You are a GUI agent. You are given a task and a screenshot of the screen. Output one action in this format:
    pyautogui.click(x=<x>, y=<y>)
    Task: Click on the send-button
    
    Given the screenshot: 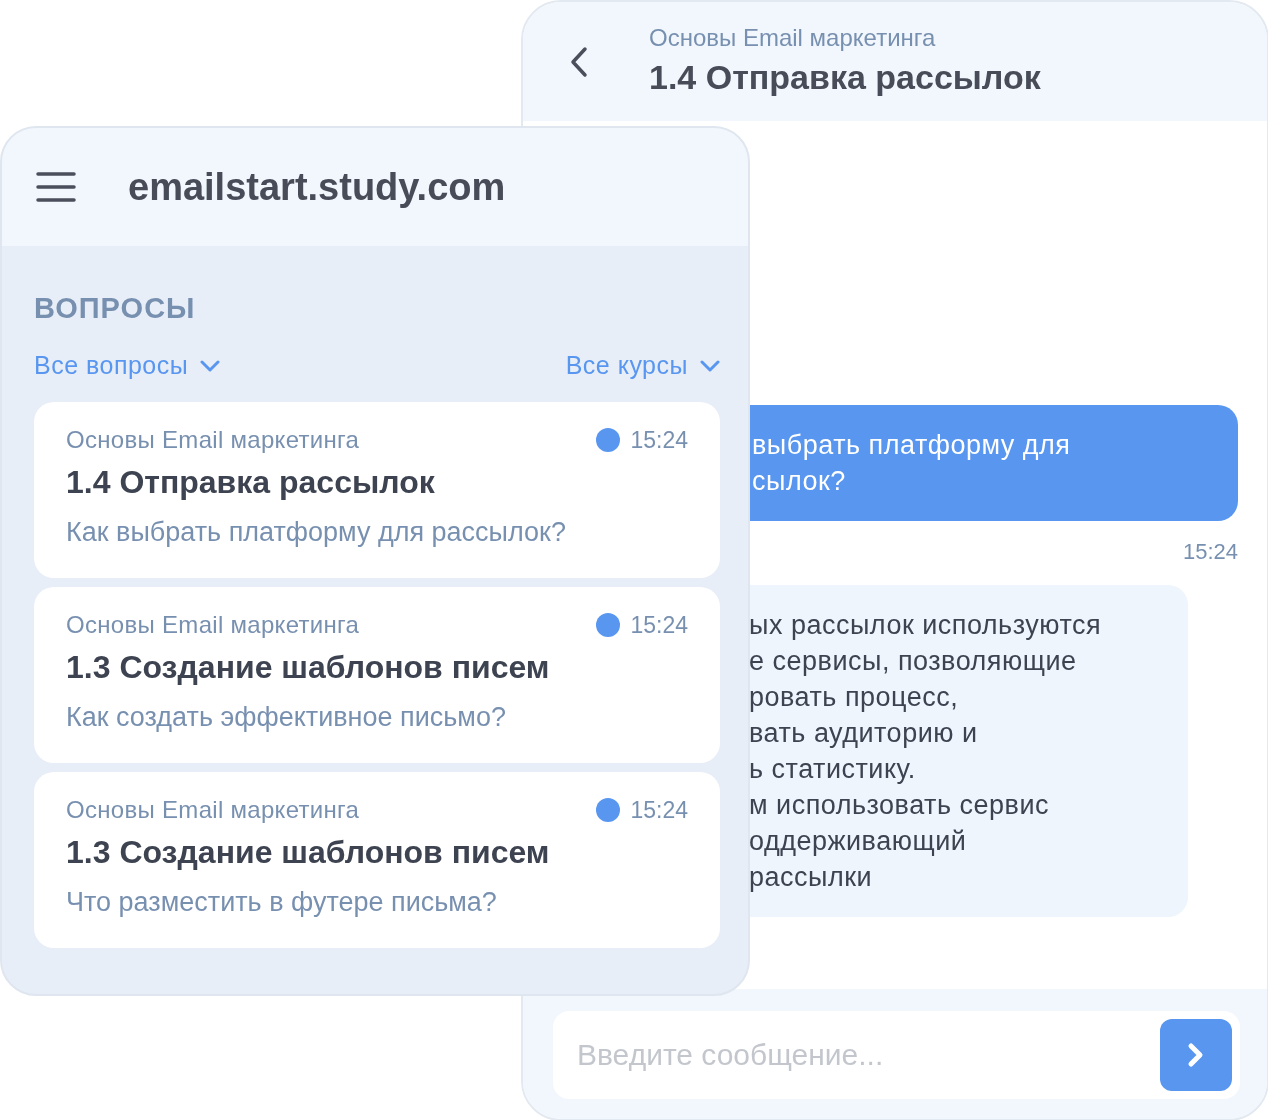 What is the action you would take?
    pyautogui.click(x=1196, y=1055)
    